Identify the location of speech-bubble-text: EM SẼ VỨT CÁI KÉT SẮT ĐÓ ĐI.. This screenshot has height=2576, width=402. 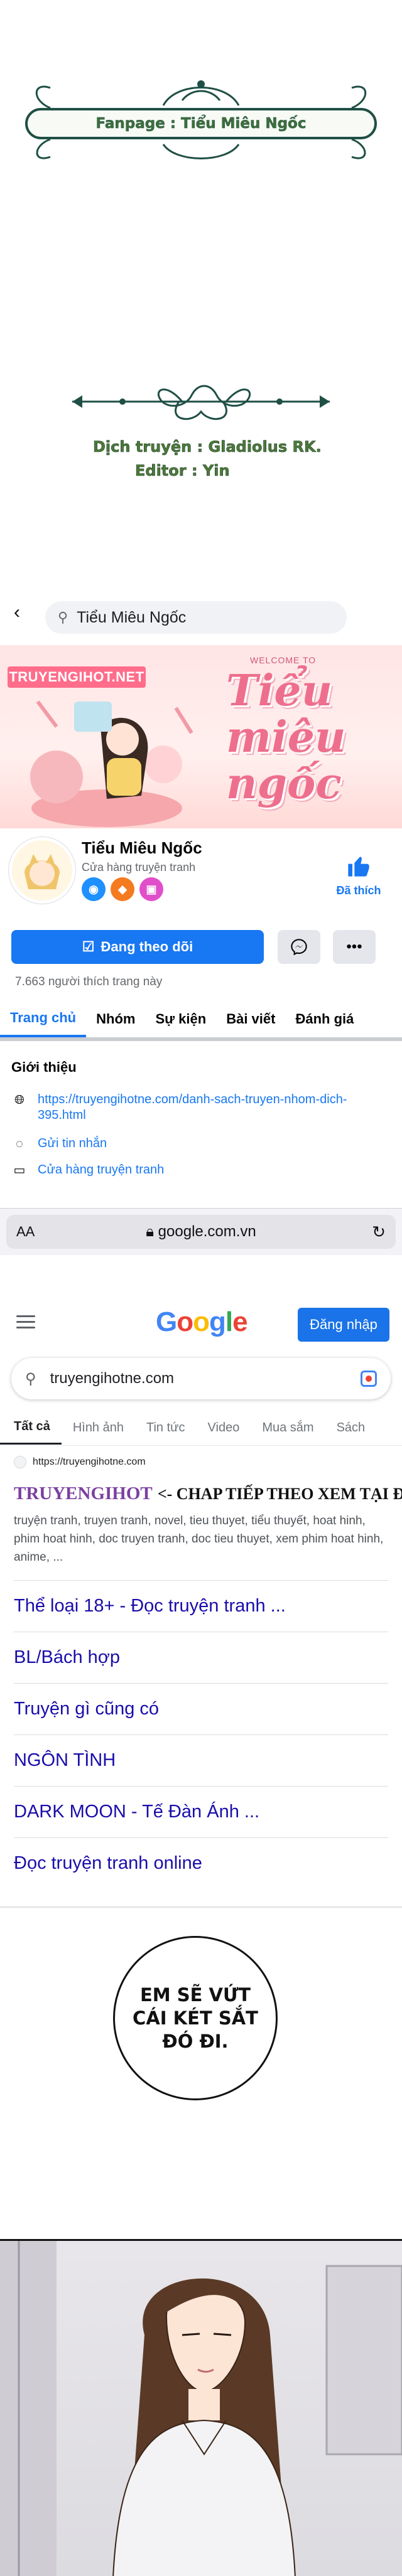
(196, 2018).